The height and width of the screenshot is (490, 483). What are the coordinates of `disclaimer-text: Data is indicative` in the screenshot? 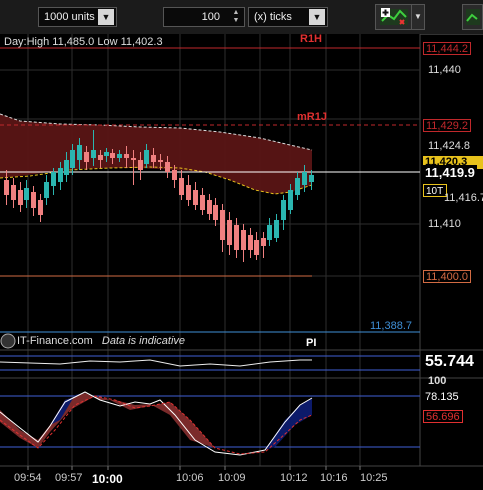 It's located at (143, 341).